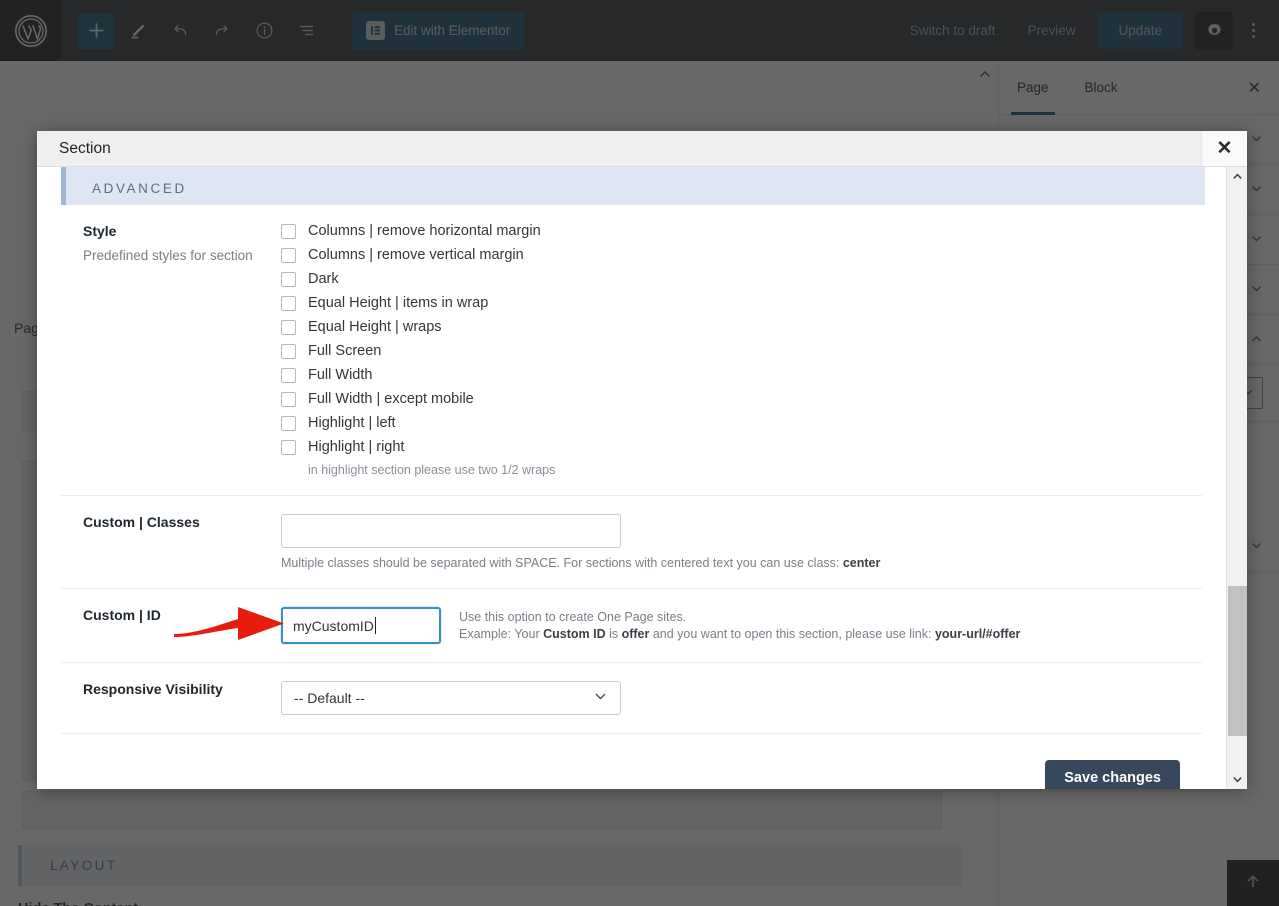  I want to click on checkbox-label: Columns | remove vertical margin, so click(416, 255).